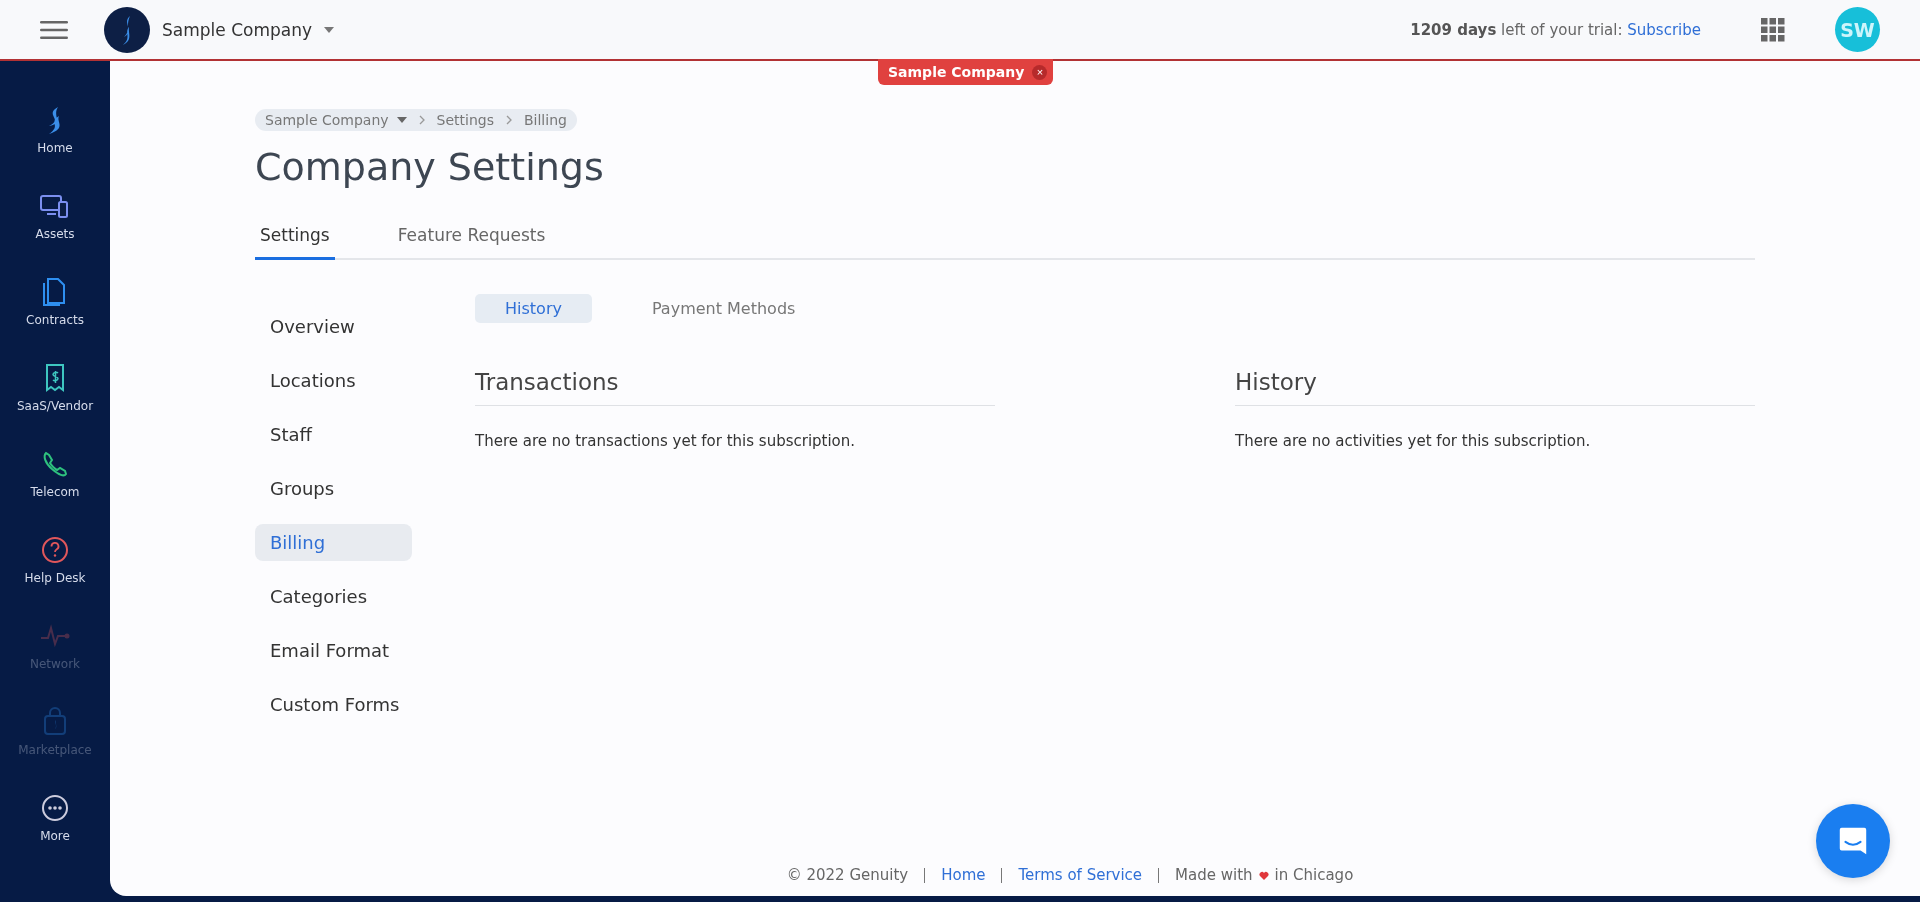 Image resolution: width=1920 pixels, height=902 pixels. Describe the element at coordinates (333, 704) in the screenshot. I see `menu-item: Custom Forms` at that location.